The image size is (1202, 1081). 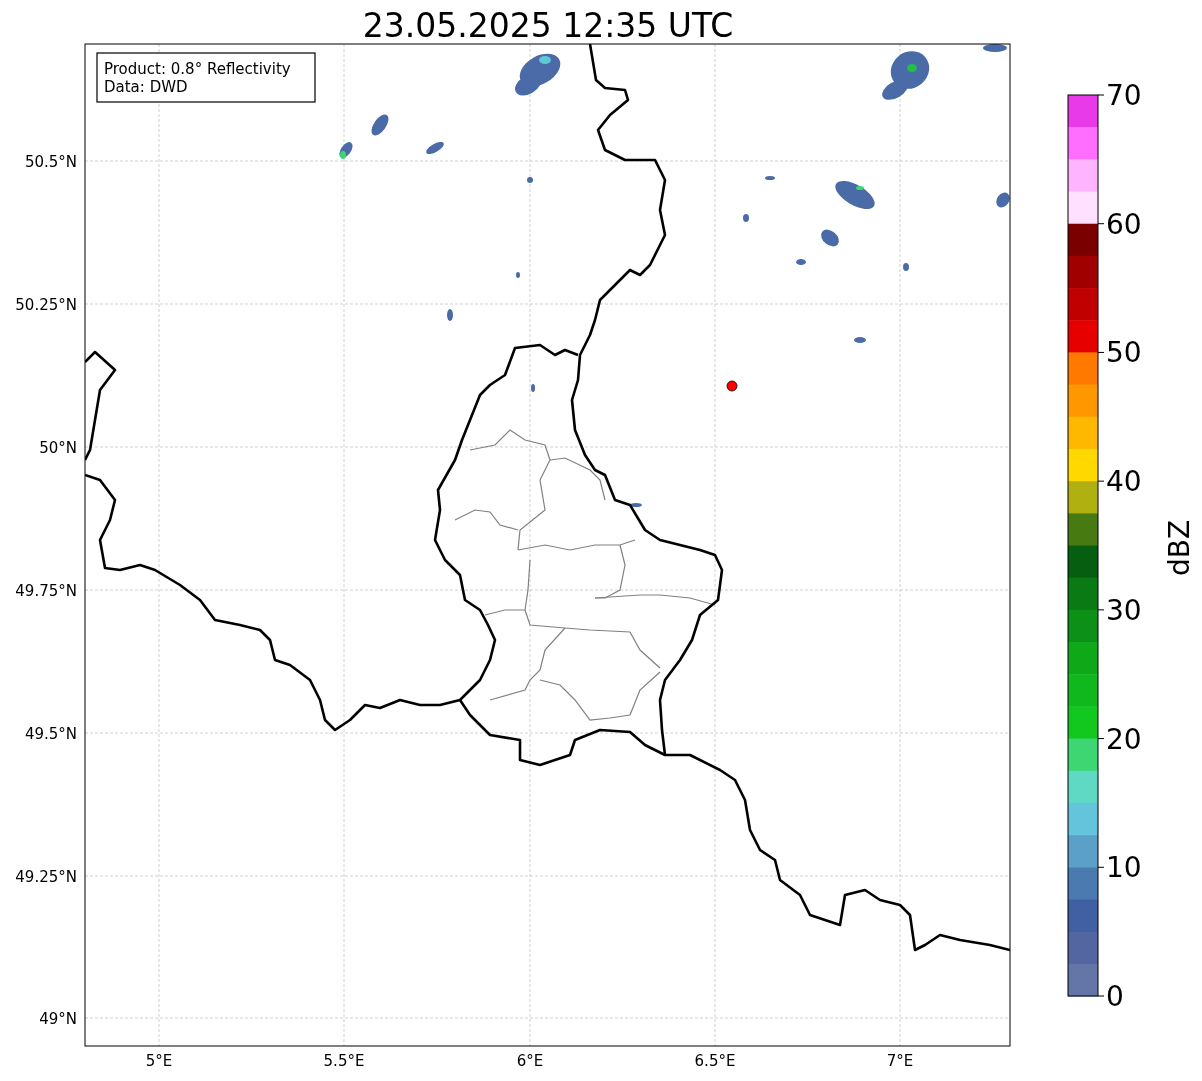 What do you see at coordinates (1124, 224) in the screenshot?
I see `colorbar-tick-label: 60` at bounding box center [1124, 224].